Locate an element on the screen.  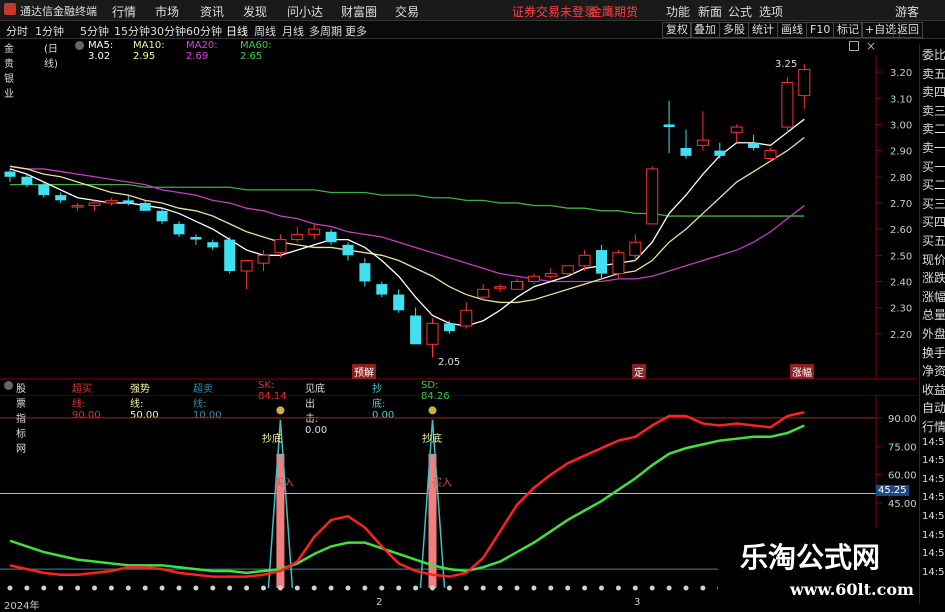
chart-close-icon: × is located at coordinates (871, 46).